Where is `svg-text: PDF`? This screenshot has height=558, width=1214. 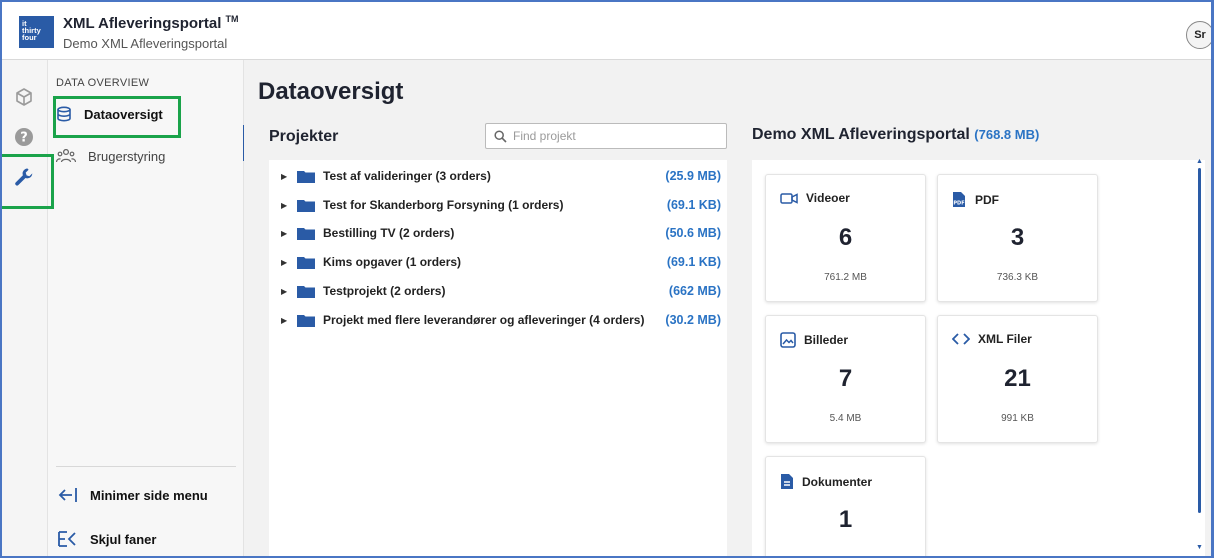
svg-text: PDF is located at coordinates (958, 204).